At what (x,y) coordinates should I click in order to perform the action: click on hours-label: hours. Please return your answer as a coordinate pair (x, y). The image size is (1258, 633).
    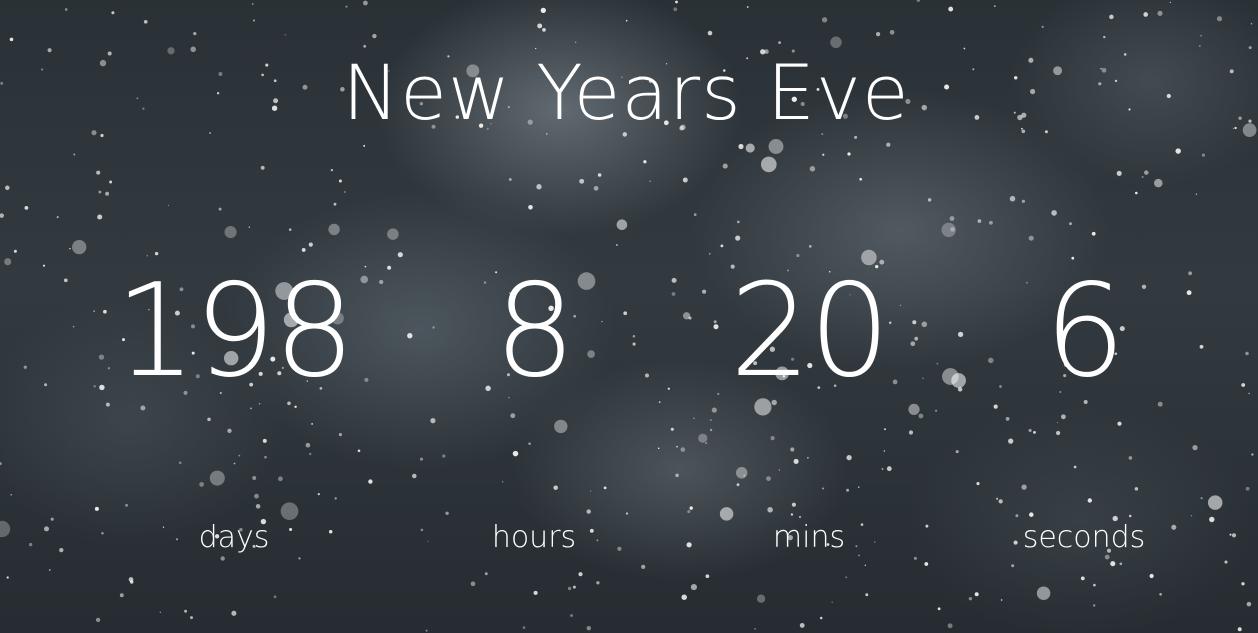
    Looking at the image, I should click on (534, 537).